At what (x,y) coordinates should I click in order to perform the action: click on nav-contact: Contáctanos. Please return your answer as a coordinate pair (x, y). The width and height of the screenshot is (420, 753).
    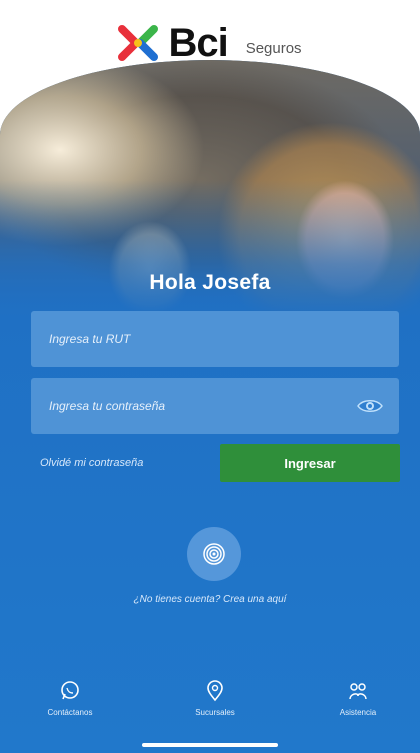
    Looking at the image, I should click on (70, 698).